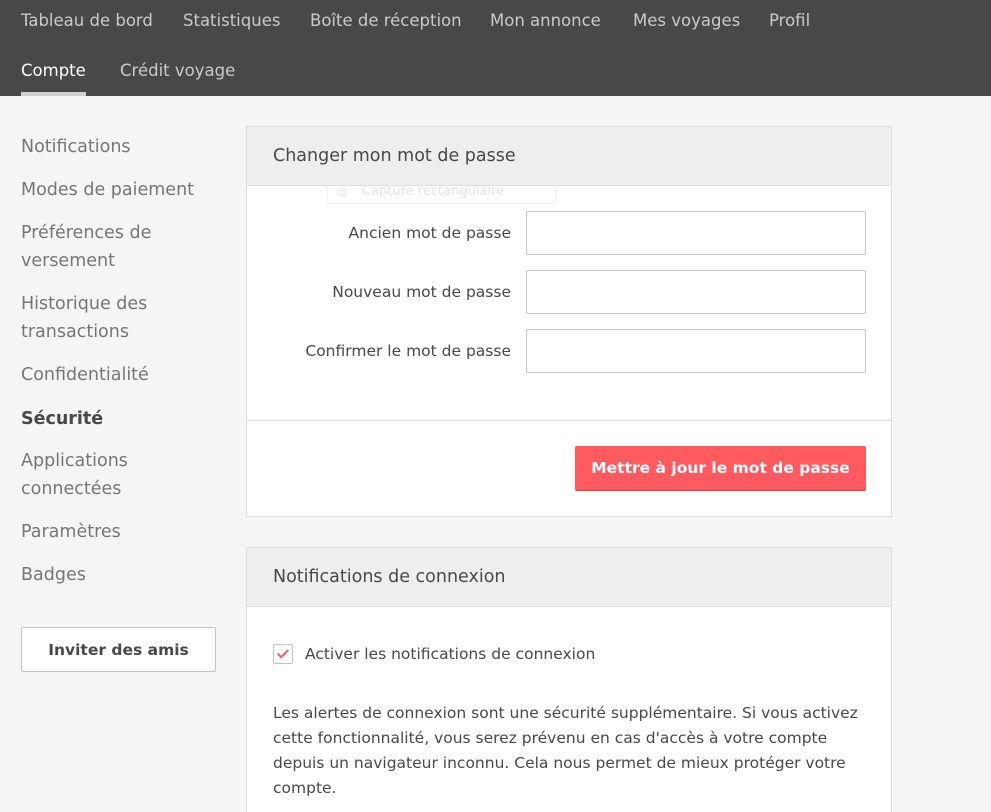 This screenshot has width=991, height=812. What do you see at coordinates (686, 22) in the screenshot?
I see `nav-mes-voyages: Mes voyages` at bounding box center [686, 22].